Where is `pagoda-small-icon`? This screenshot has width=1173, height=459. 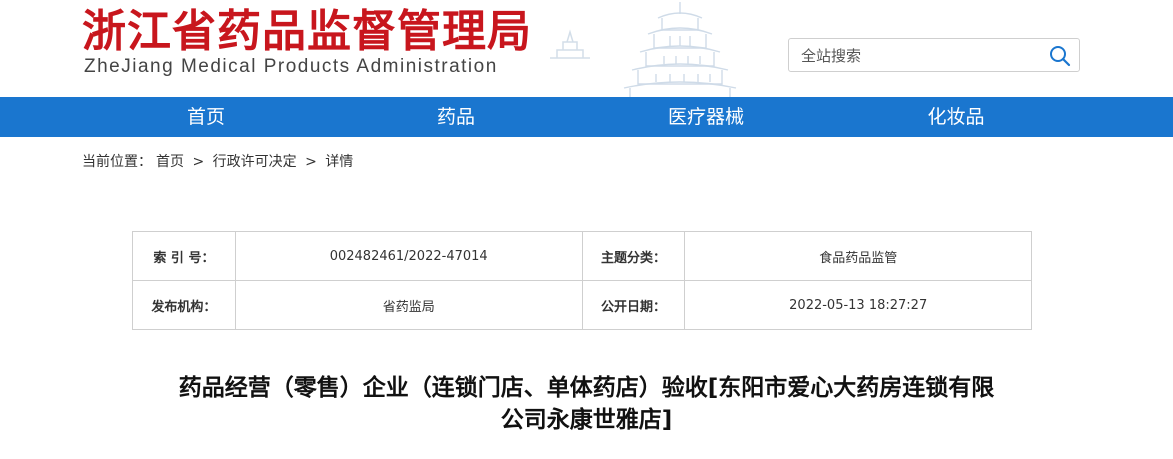
pagoda-small-icon is located at coordinates (570, 44).